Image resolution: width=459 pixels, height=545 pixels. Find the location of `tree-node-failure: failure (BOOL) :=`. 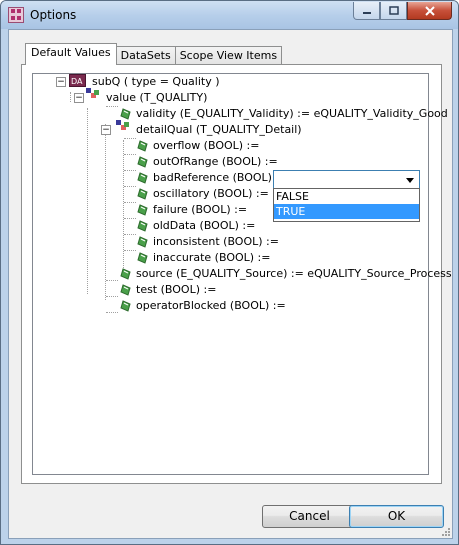

tree-node-failure: failure (BOOL) := is located at coordinates (200, 210).